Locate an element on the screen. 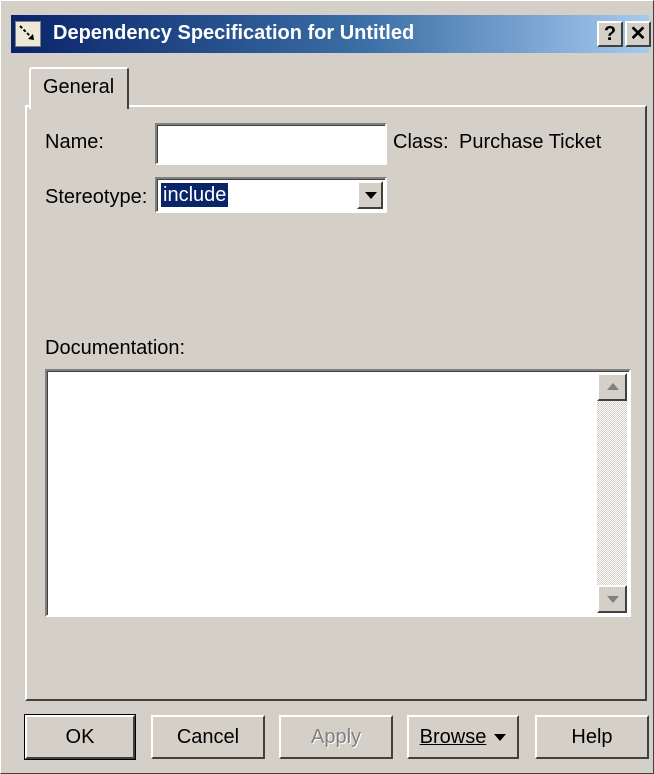 This screenshot has width=654, height=774. name-label: Name: is located at coordinates (74, 142).